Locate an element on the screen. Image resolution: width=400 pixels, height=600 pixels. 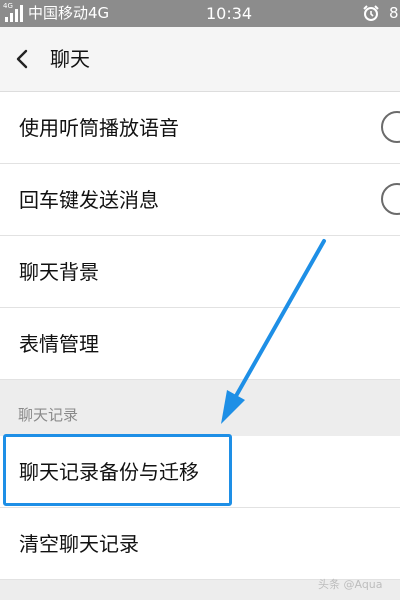
network-tag: 4G is located at coordinates (8, 6).